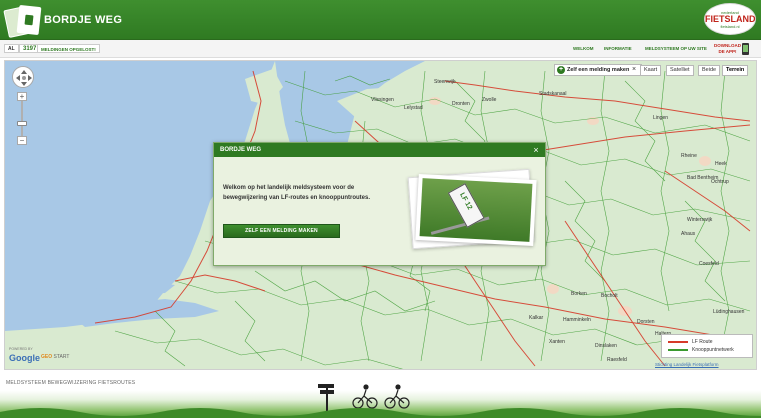 This screenshot has height=418, width=761. What do you see at coordinates (618, 48) in the screenshot?
I see `nav-informatie: INFORMATIE` at bounding box center [618, 48].